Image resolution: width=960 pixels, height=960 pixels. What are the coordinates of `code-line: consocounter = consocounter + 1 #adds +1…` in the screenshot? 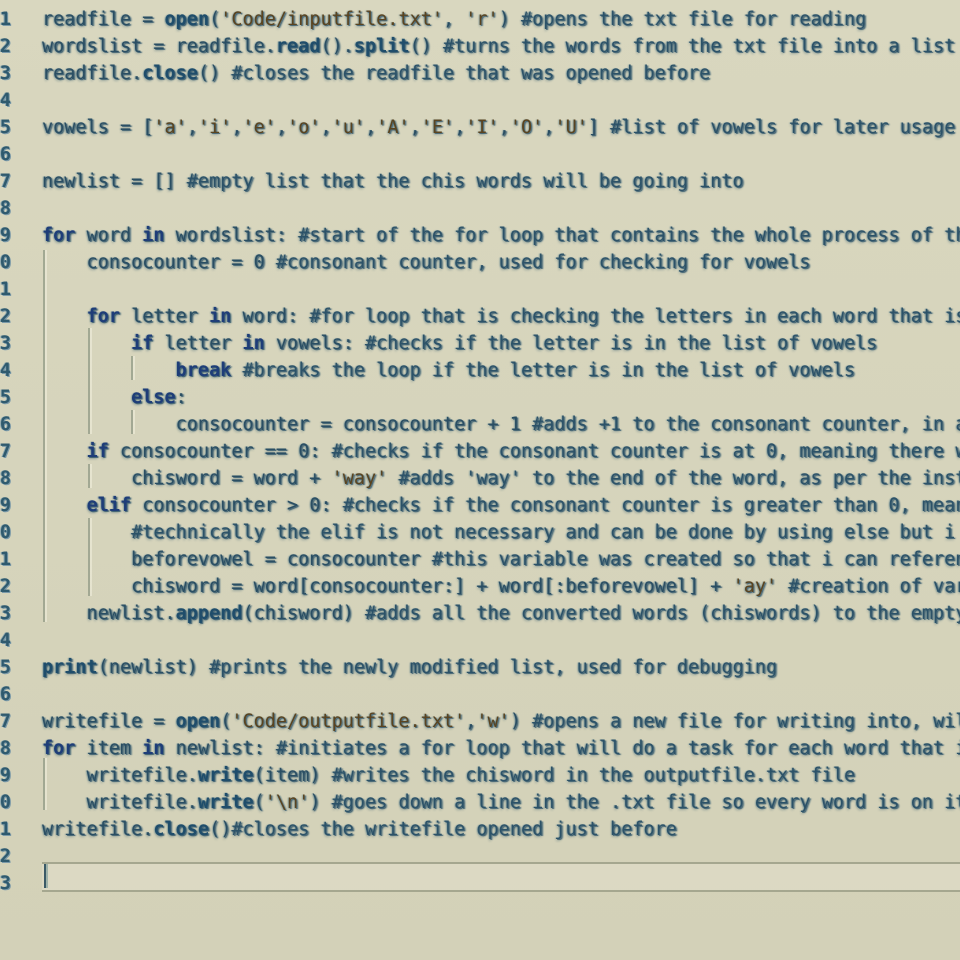 It's located at (480, 424).